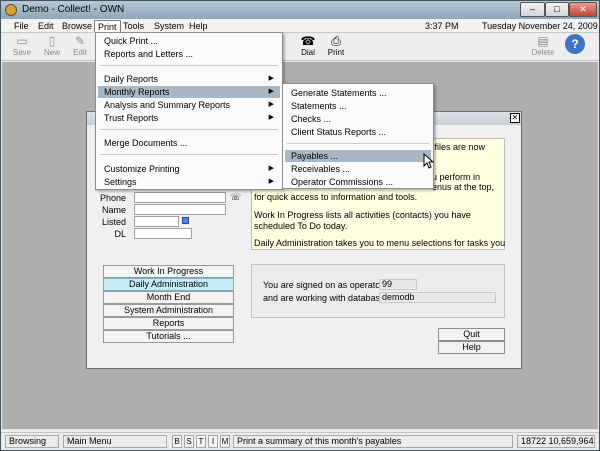 This screenshot has width=600, height=451. Describe the element at coordinates (198, 26) in the screenshot. I see `menu-help: Help` at that location.